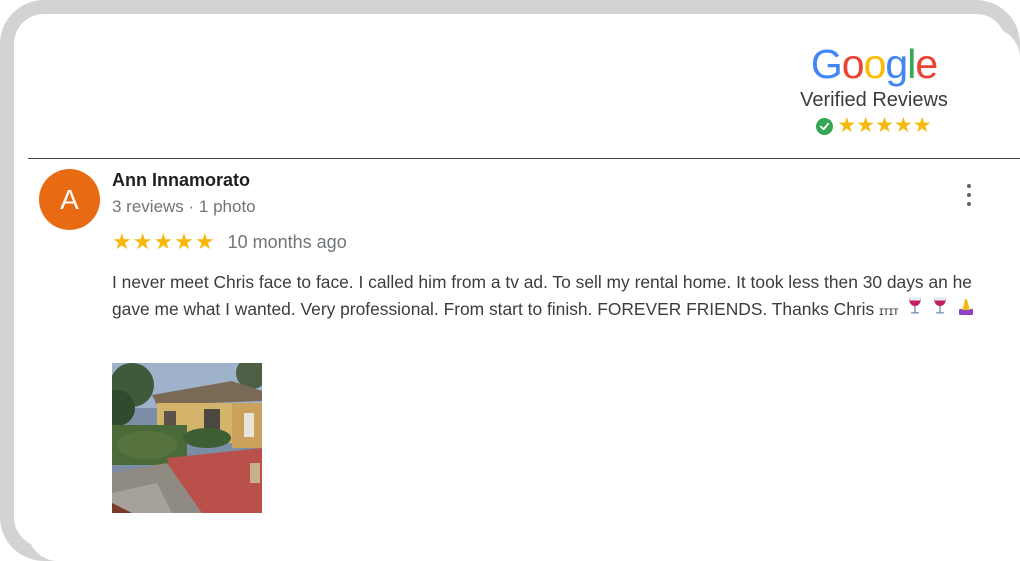 Image resolution: width=1020 pixels, height=561 pixels. Describe the element at coordinates (874, 64) in the screenshot. I see `google-logo: Google` at that location.